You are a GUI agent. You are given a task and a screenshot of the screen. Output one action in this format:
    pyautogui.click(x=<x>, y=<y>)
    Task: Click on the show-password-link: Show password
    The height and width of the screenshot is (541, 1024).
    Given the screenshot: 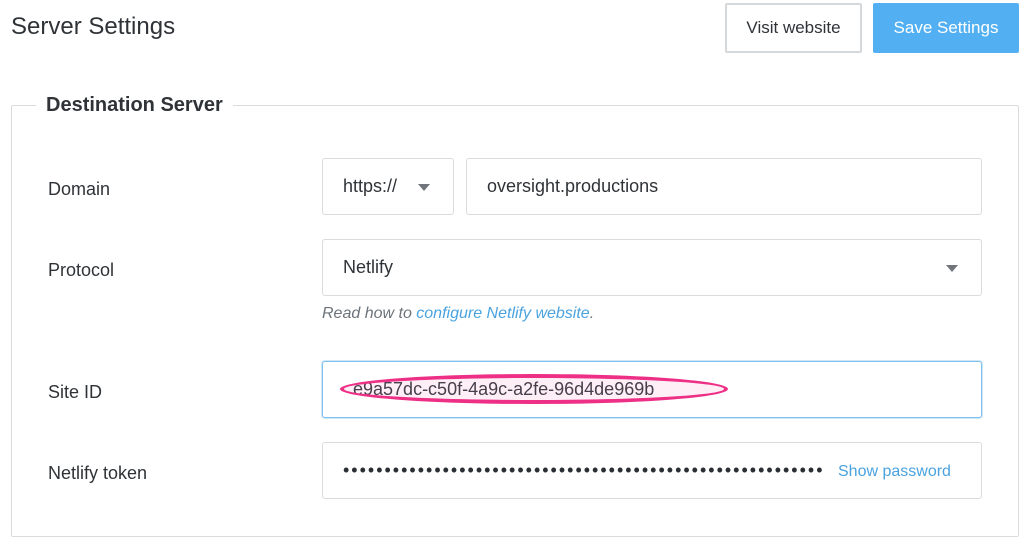 What is the action you would take?
    pyautogui.click(x=894, y=472)
    